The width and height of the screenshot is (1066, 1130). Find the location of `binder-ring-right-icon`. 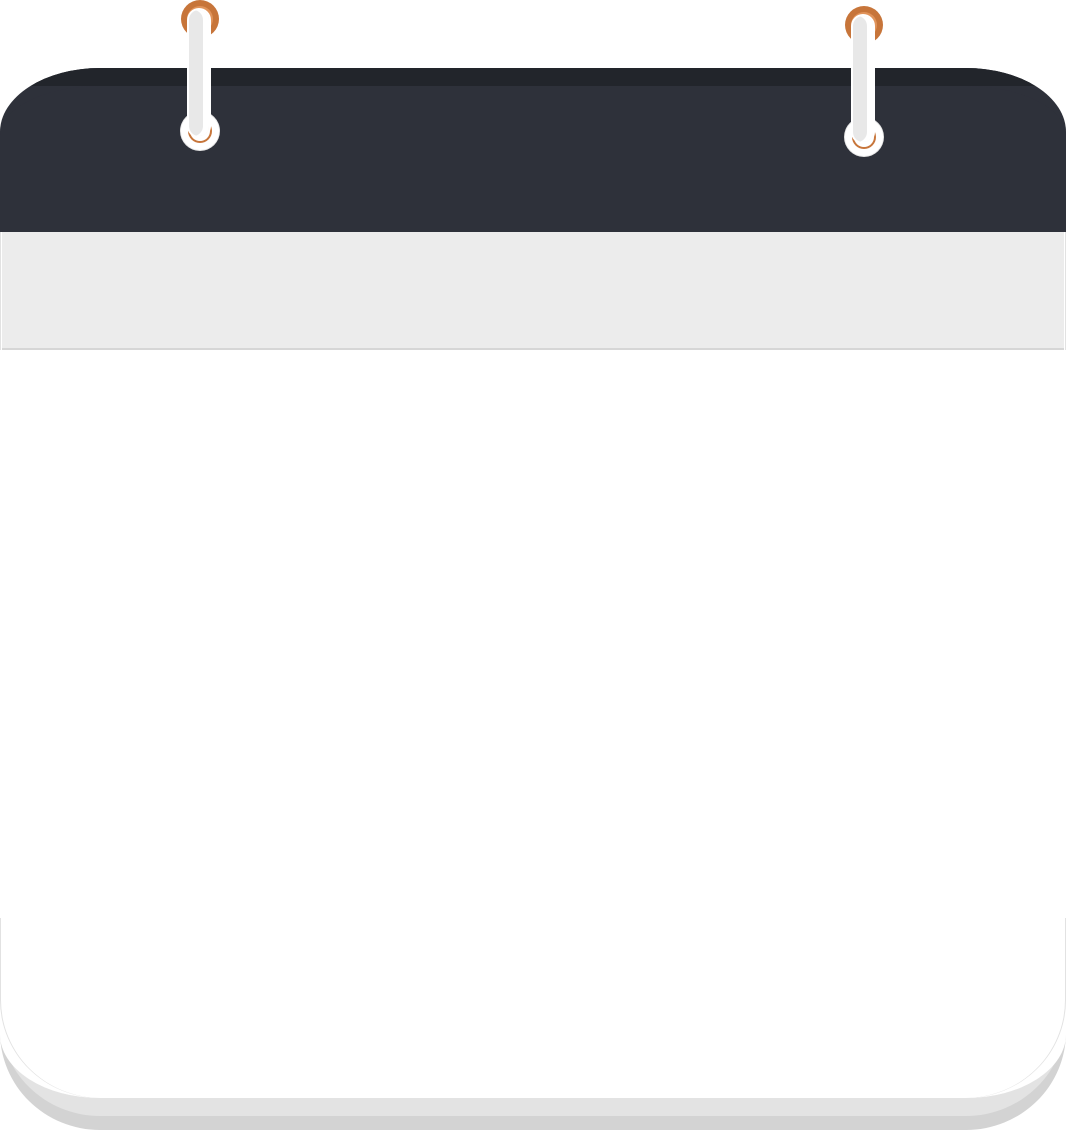

binder-ring-right-icon is located at coordinates (864, 81).